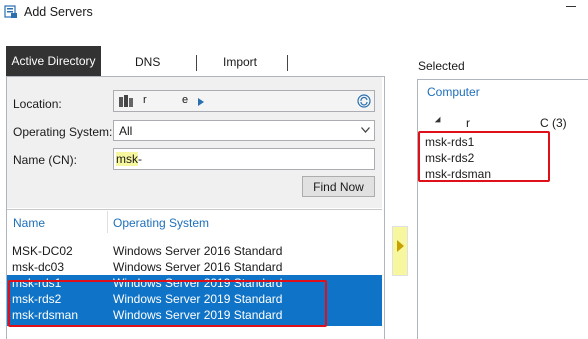  What do you see at coordinates (185, 100) in the screenshot?
I see `location-value-end: e` at bounding box center [185, 100].